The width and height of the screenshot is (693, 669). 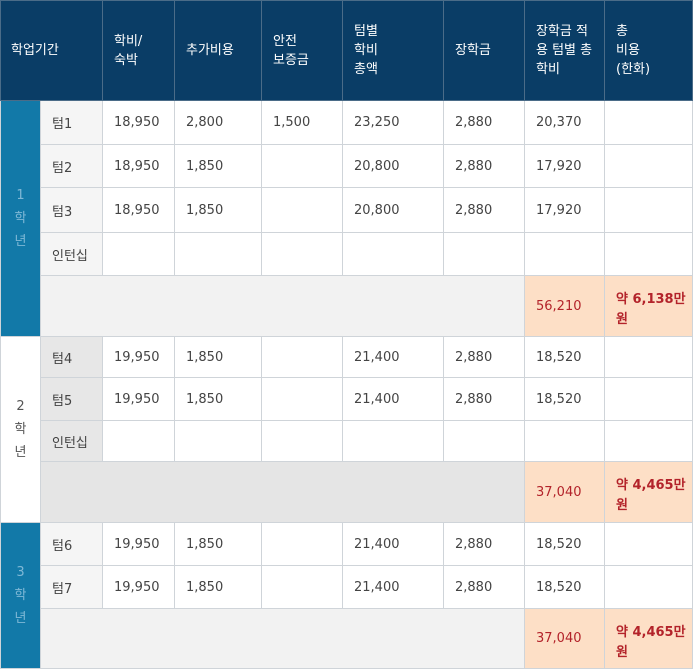 What do you see at coordinates (218, 50) in the screenshot?
I see `header-extra-cost: 추가비용` at bounding box center [218, 50].